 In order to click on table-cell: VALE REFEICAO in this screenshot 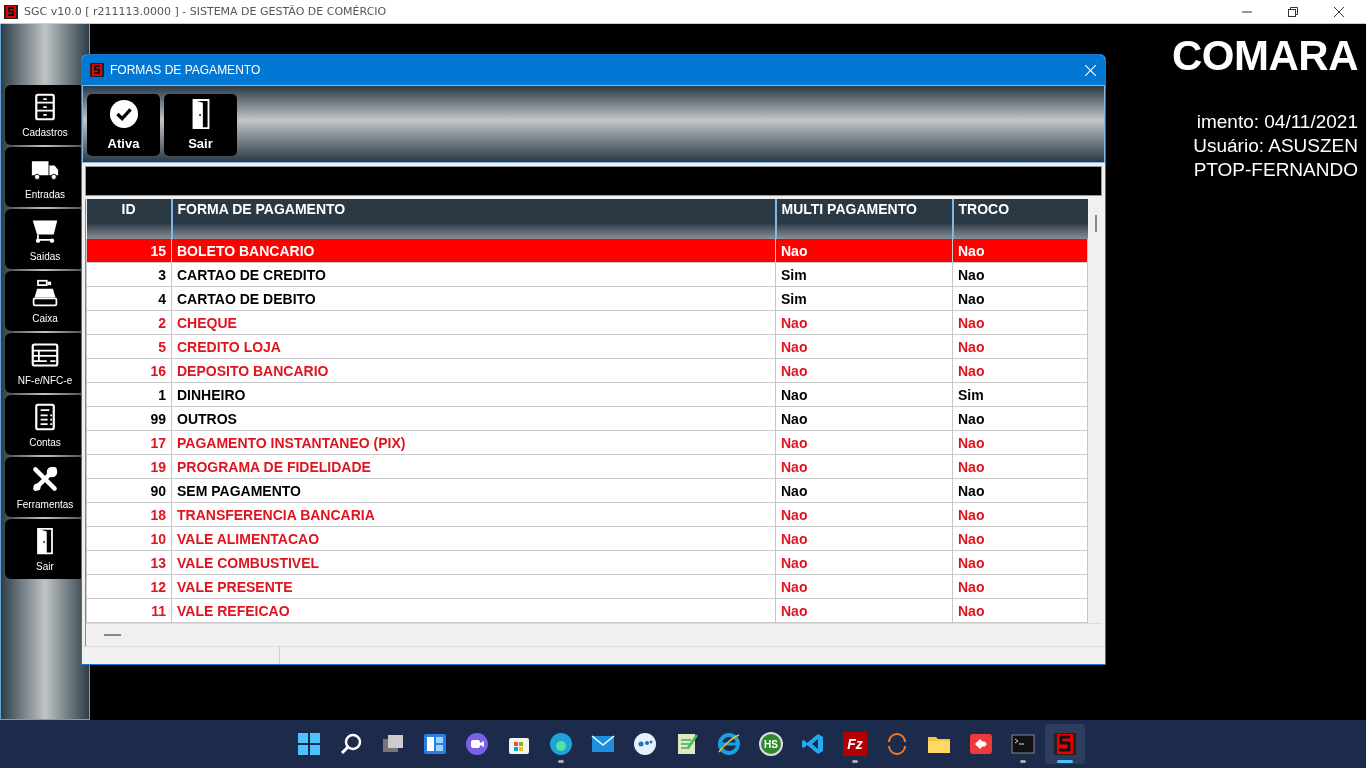, I will do `click(473, 610)`.